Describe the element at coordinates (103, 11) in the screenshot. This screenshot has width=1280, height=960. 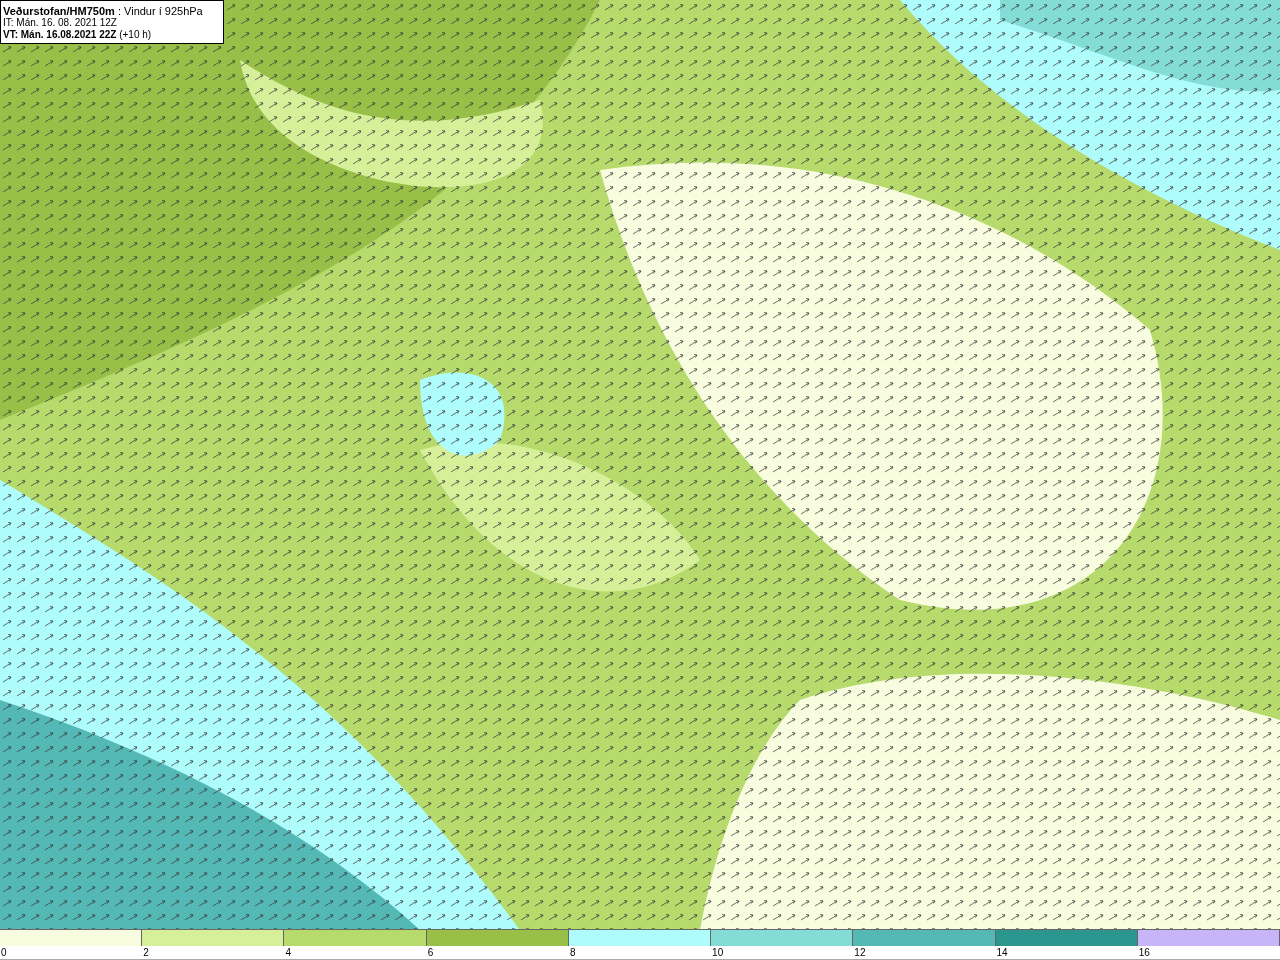
I see `map-title: Veðurstofan/HM750m : Vindur í 925hPa` at that location.